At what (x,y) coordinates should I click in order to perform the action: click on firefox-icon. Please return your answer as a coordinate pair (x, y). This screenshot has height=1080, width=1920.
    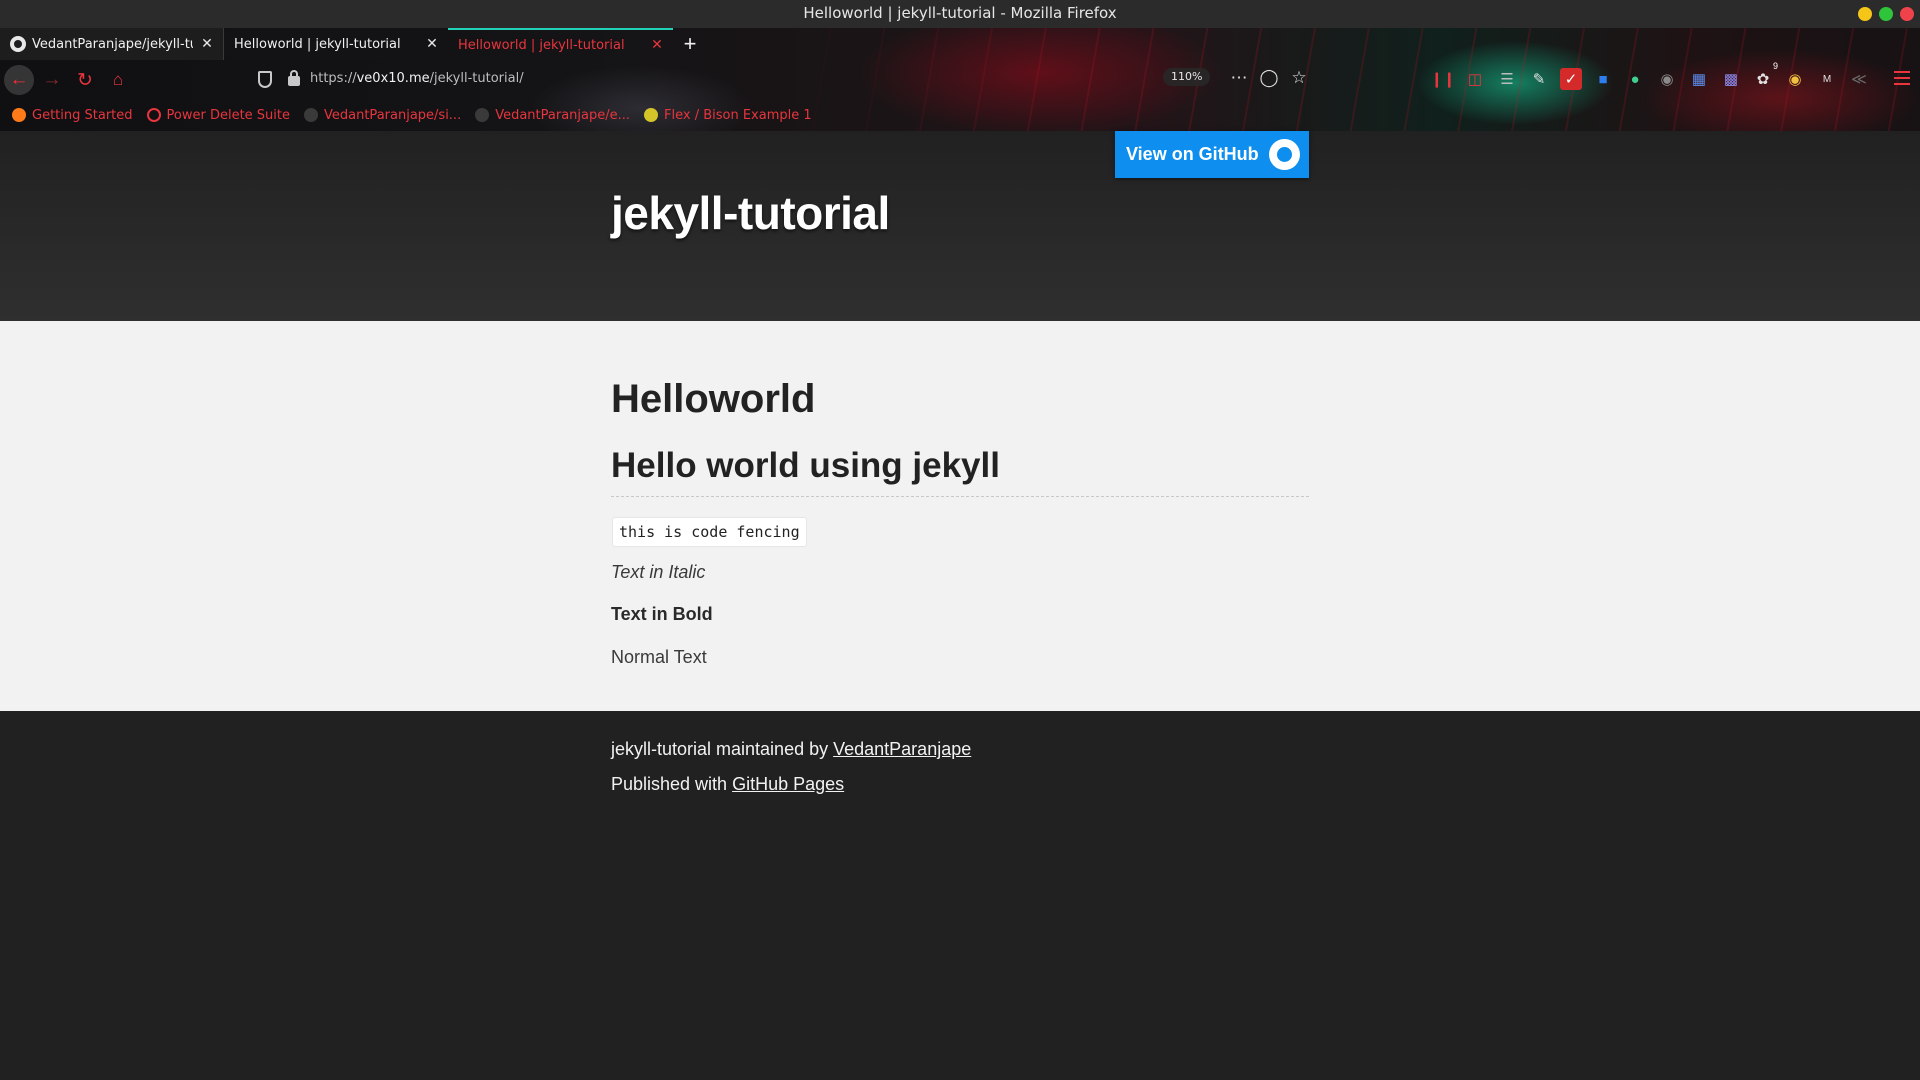
    Looking at the image, I should click on (19, 115).